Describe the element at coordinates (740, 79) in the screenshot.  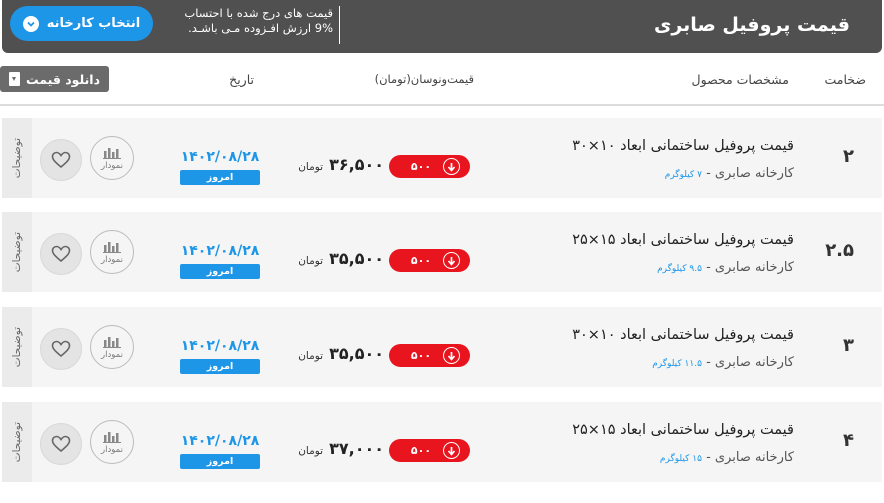
I see `col-specs: مشخصات محصول` at that location.